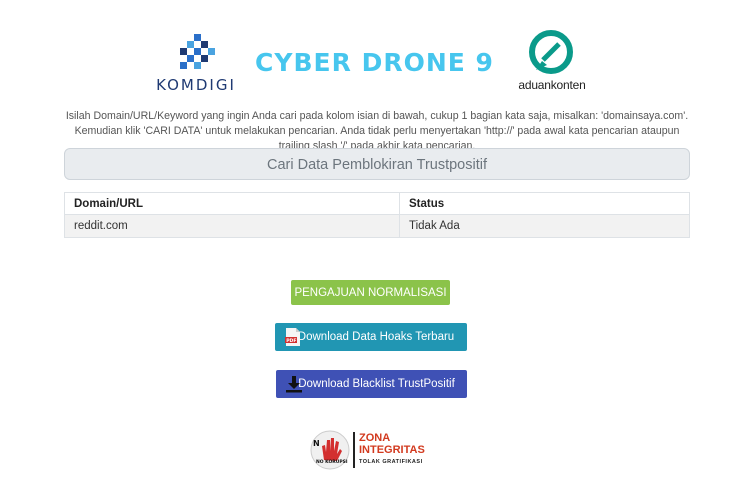 This screenshot has height=500, width=750. I want to click on table-row: reddit.com Tidak Ada, so click(377, 226).